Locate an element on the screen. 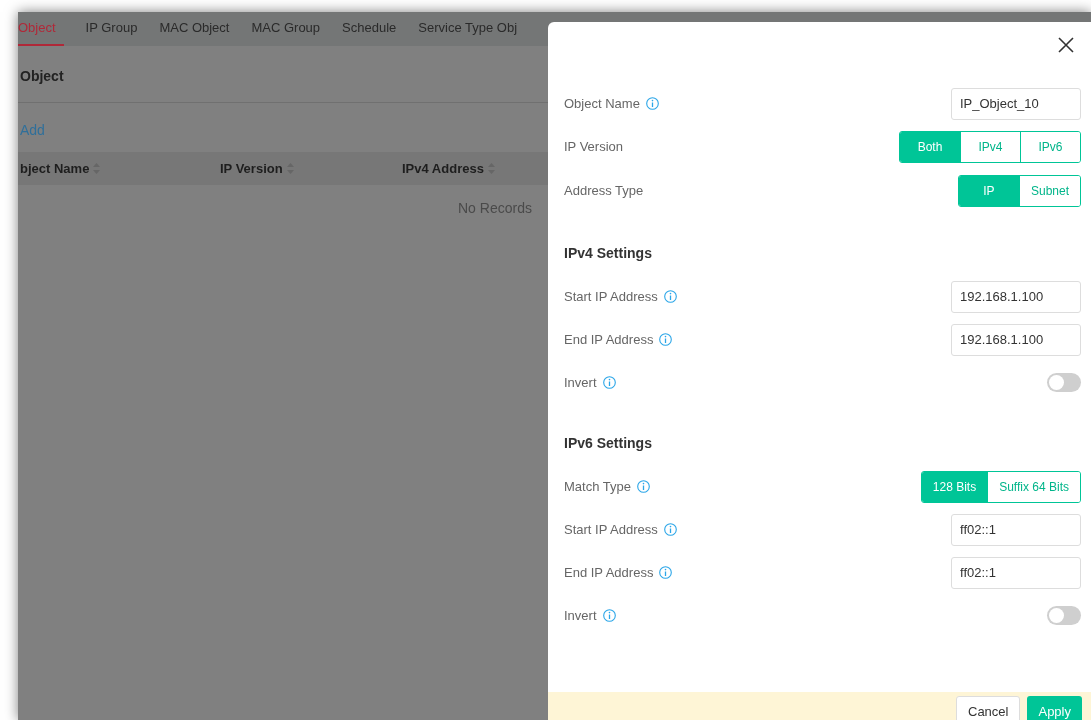 This screenshot has width=1091, height=720. field-label: Address Type is located at coordinates (604, 191).